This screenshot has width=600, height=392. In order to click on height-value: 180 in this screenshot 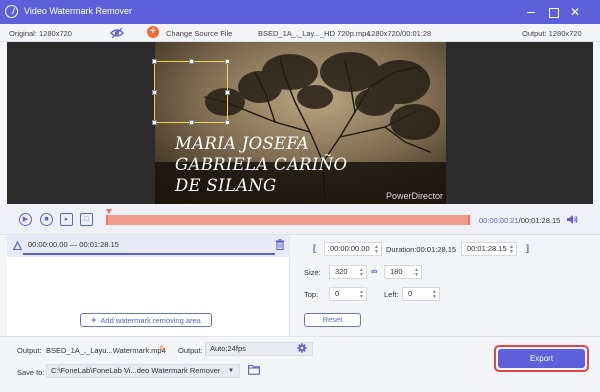, I will do `click(396, 271)`.